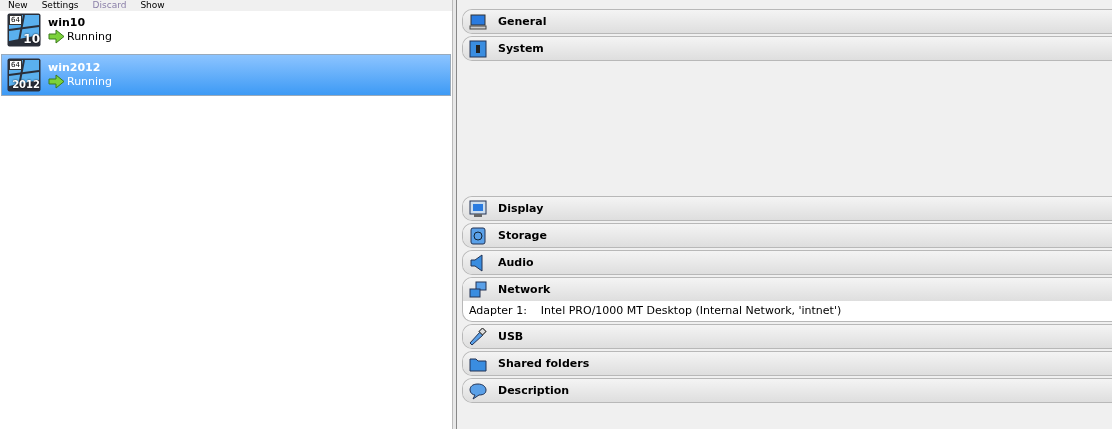 The image size is (1112, 429). What do you see at coordinates (478, 208) in the screenshot?
I see `display-icon` at bounding box center [478, 208].